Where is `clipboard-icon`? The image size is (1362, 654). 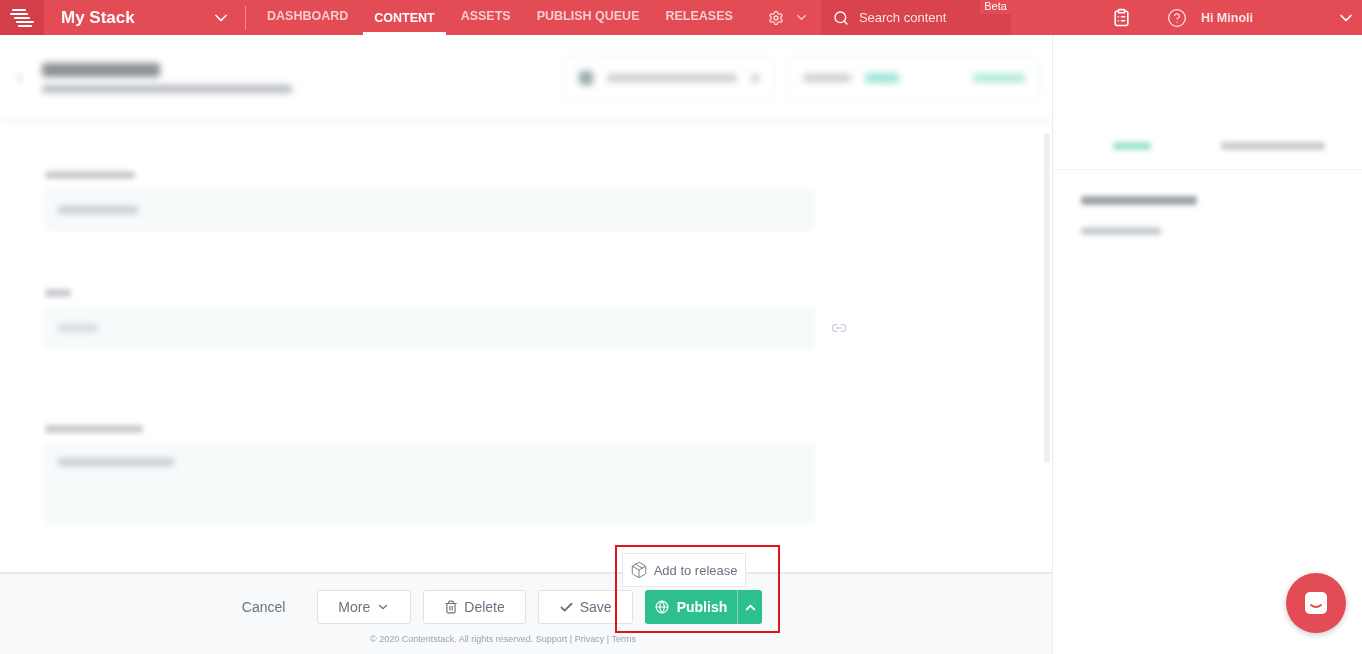 clipboard-icon is located at coordinates (1121, 17).